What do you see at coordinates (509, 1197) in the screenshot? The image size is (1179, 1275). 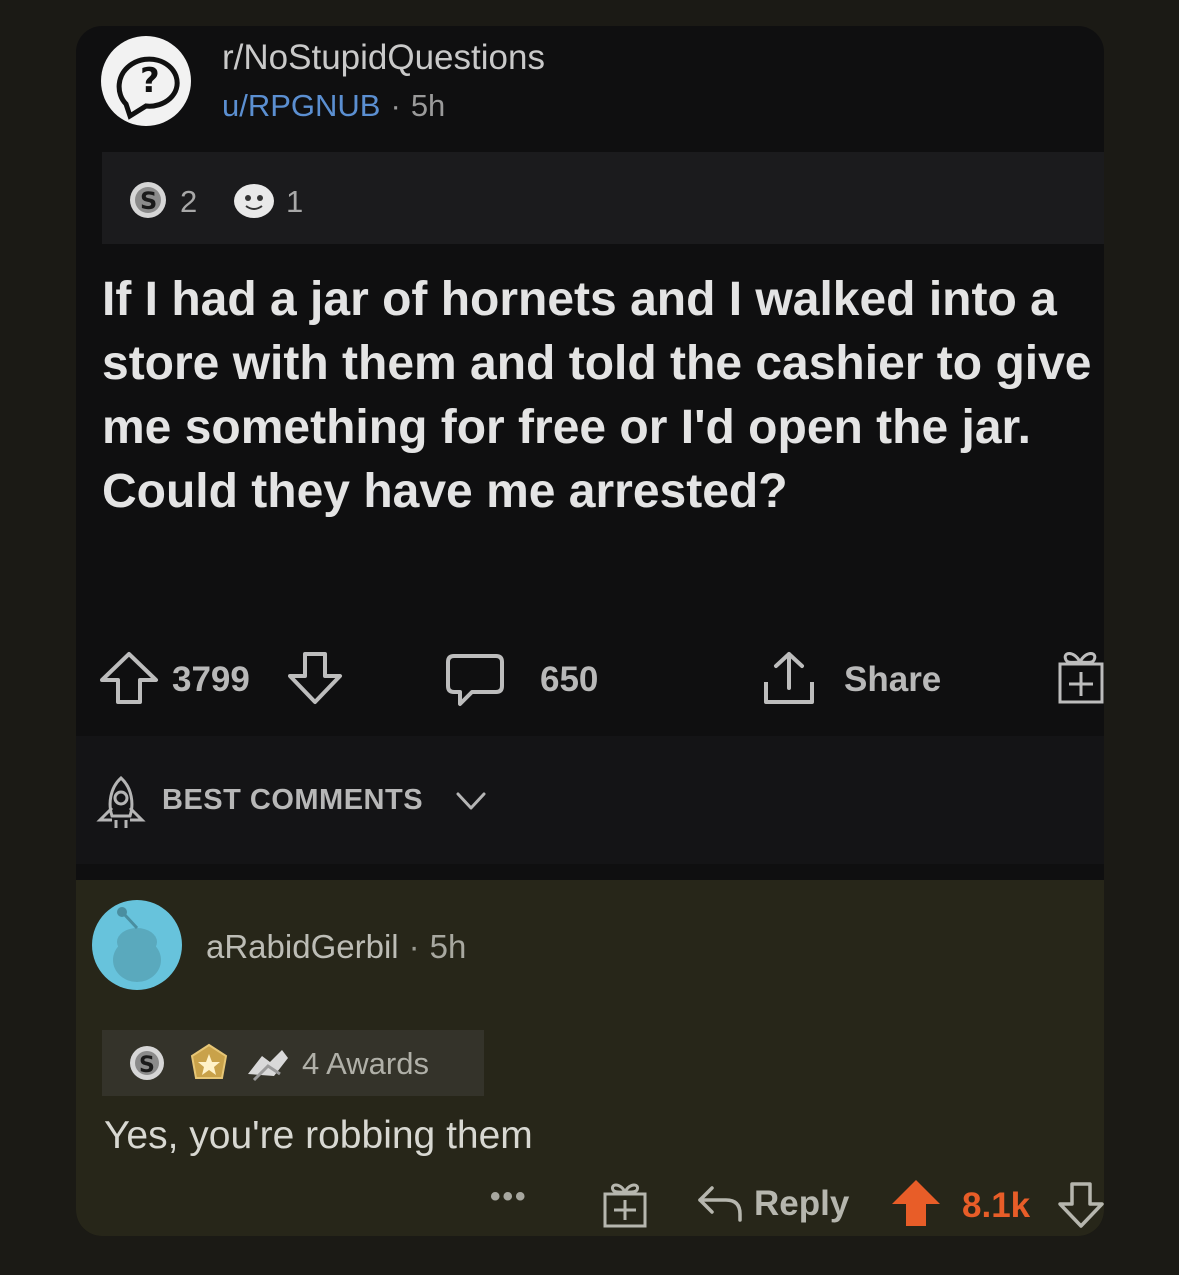 I see `more-options-button: •••` at bounding box center [509, 1197].